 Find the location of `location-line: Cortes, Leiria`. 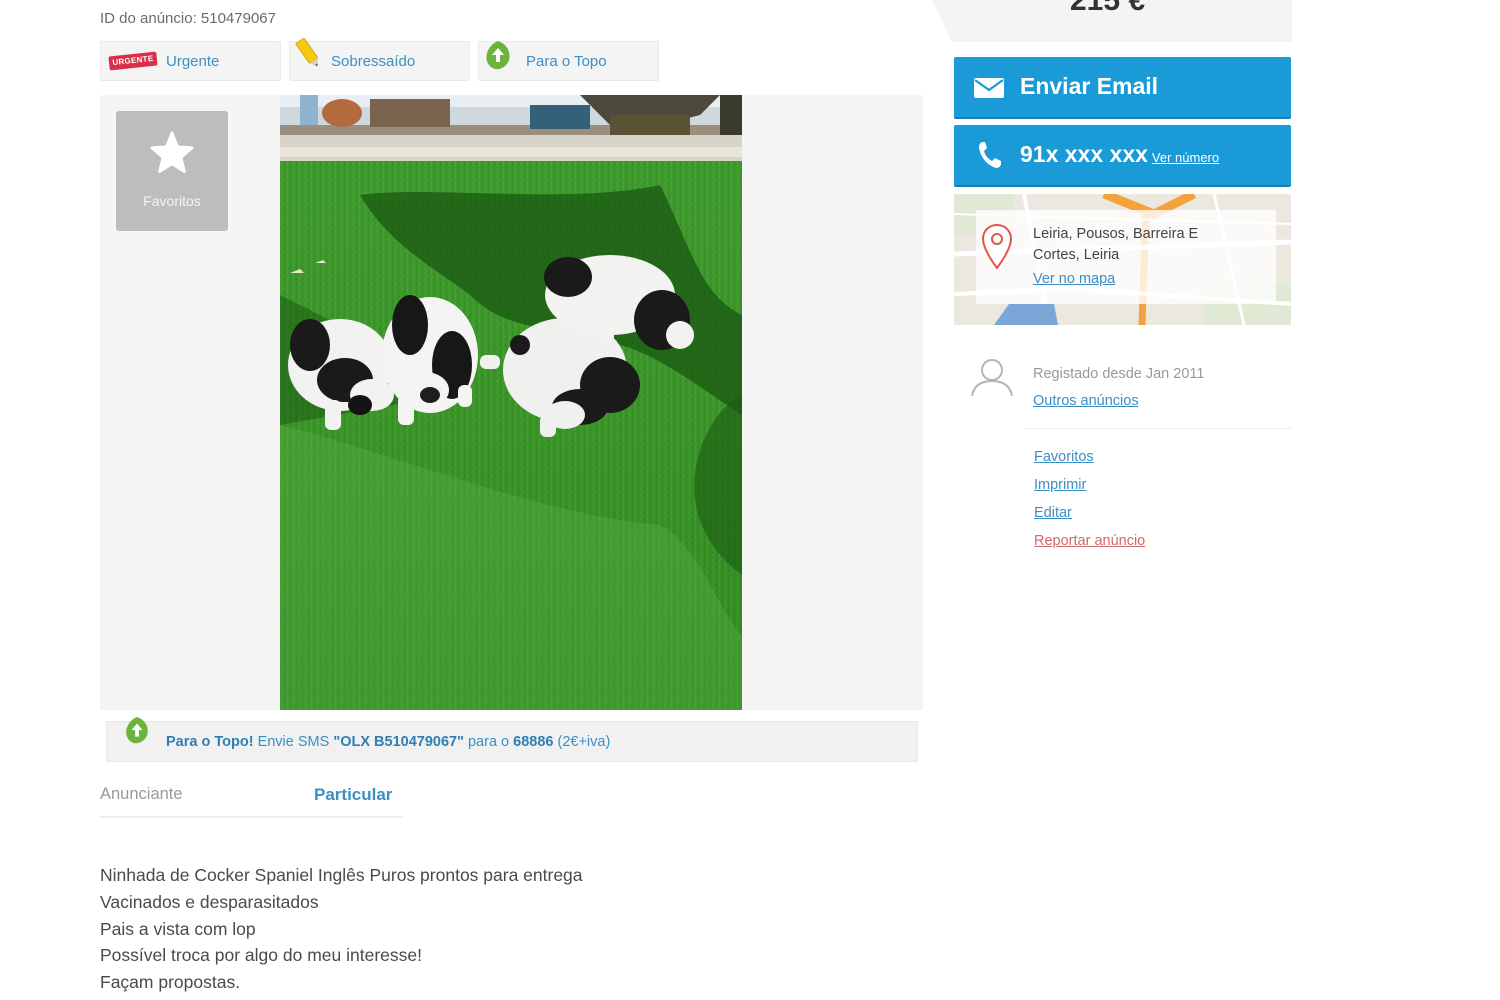

location-line: Cortes, Leiria is located at coordinates (1076, 255).